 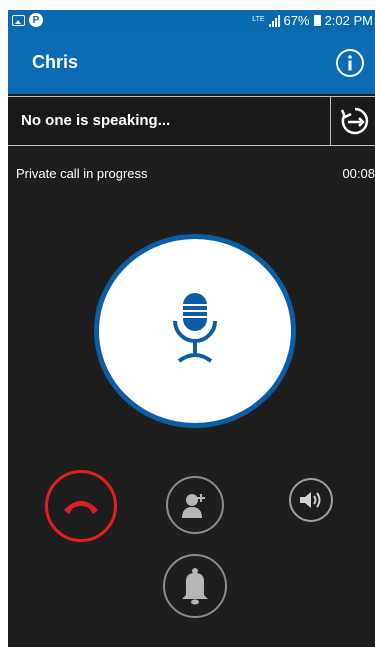 I want to click on alert-button, so click(x=195, y=586).